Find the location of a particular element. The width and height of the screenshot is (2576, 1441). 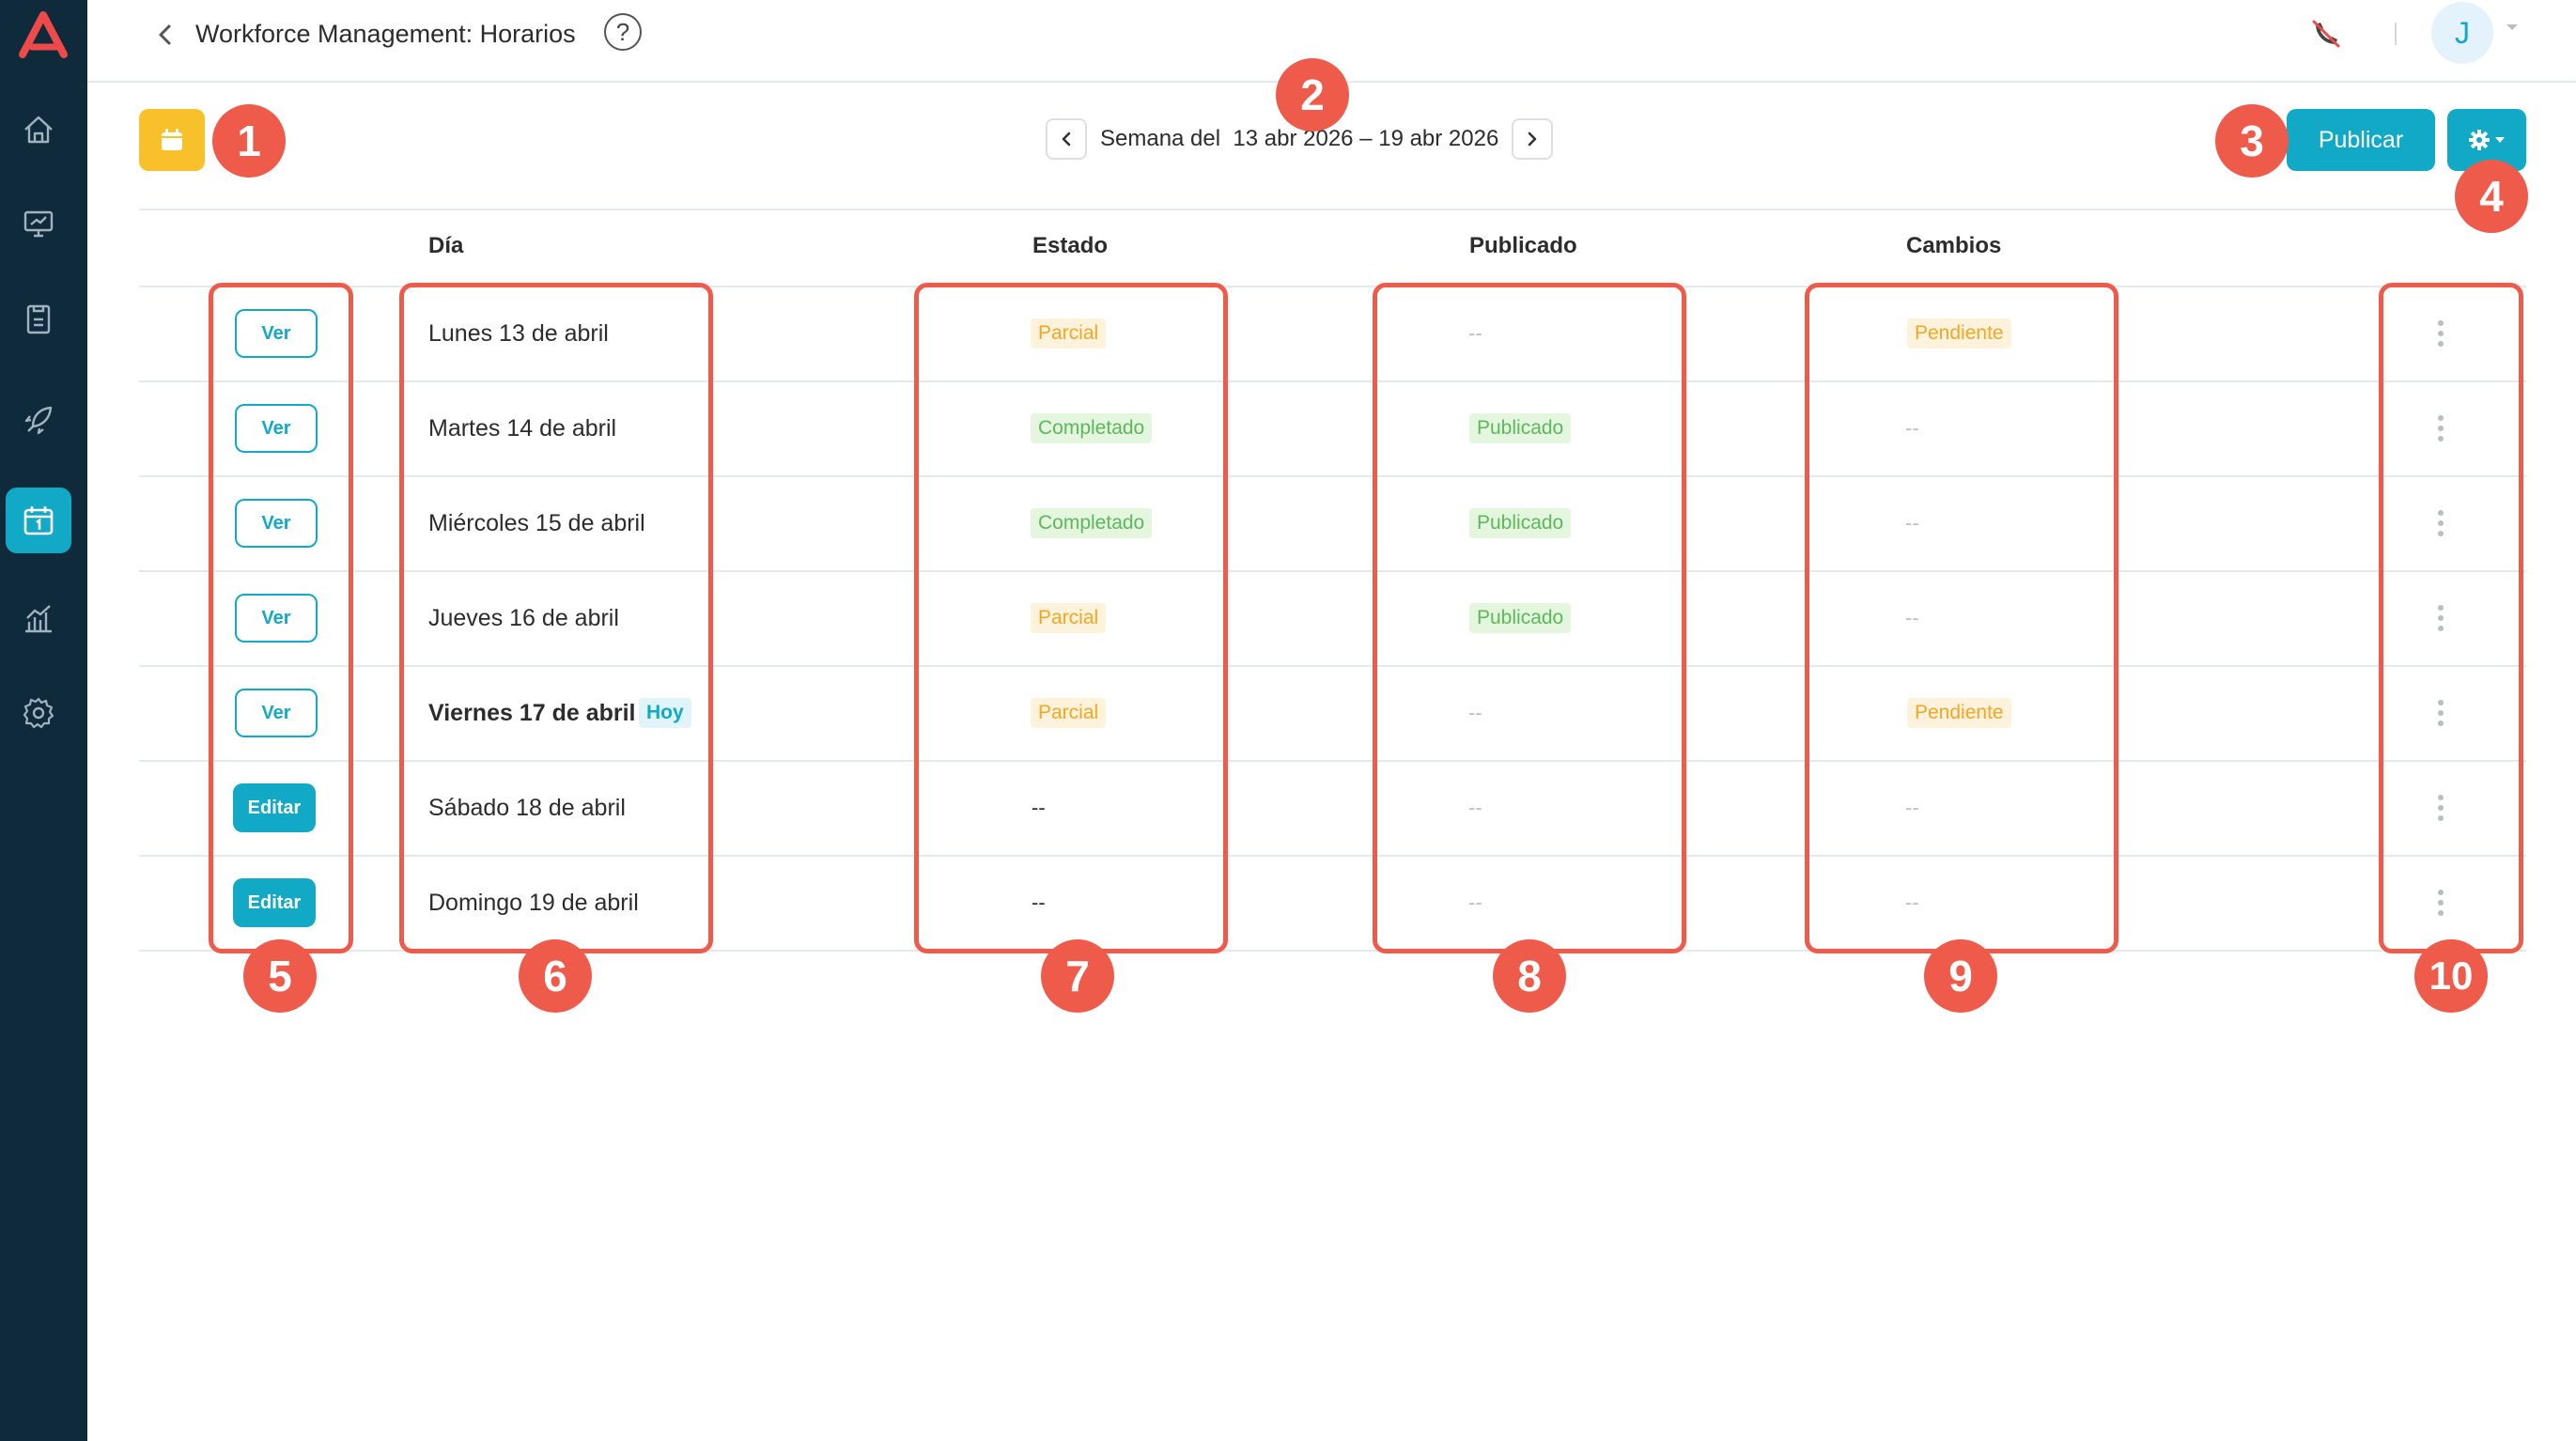

home-icon is located at coordinates (39, 130).